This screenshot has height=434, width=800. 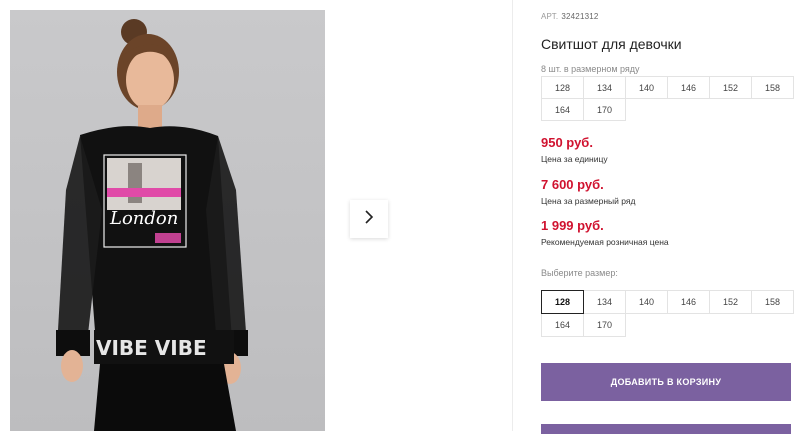 I want to click on size-row-cell: 152, so click(x=730, y=87).